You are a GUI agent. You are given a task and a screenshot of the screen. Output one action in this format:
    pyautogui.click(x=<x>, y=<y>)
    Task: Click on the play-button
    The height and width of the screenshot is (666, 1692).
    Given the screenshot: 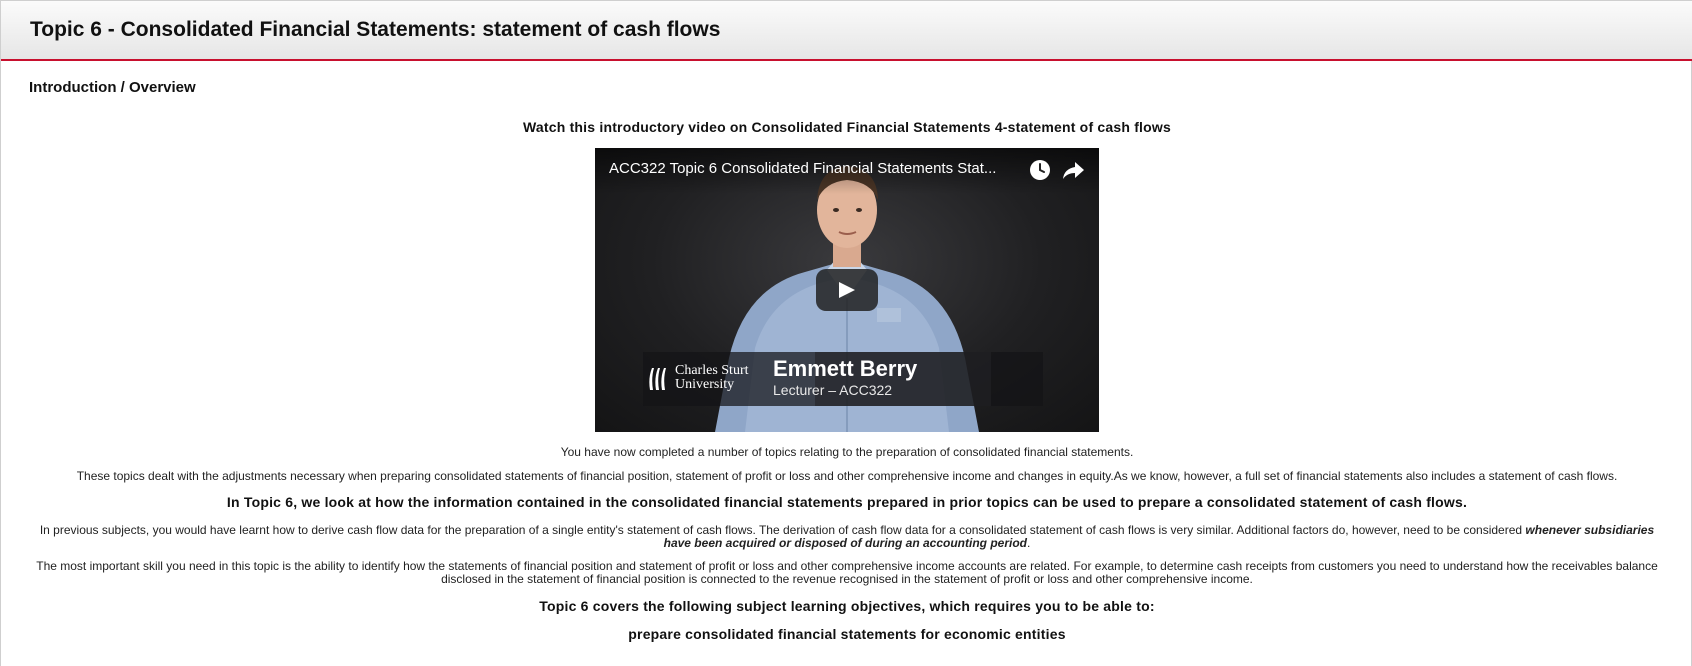 What is the action you would take?
    pyautogui.click(x=847, y=290)
    